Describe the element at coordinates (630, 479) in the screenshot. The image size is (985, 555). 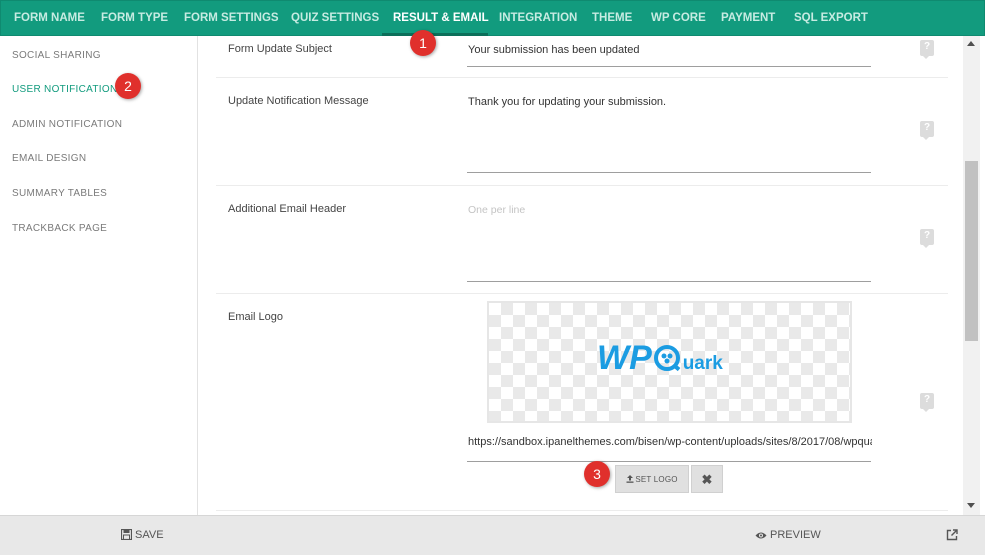
I see `upload-icon` at that location.